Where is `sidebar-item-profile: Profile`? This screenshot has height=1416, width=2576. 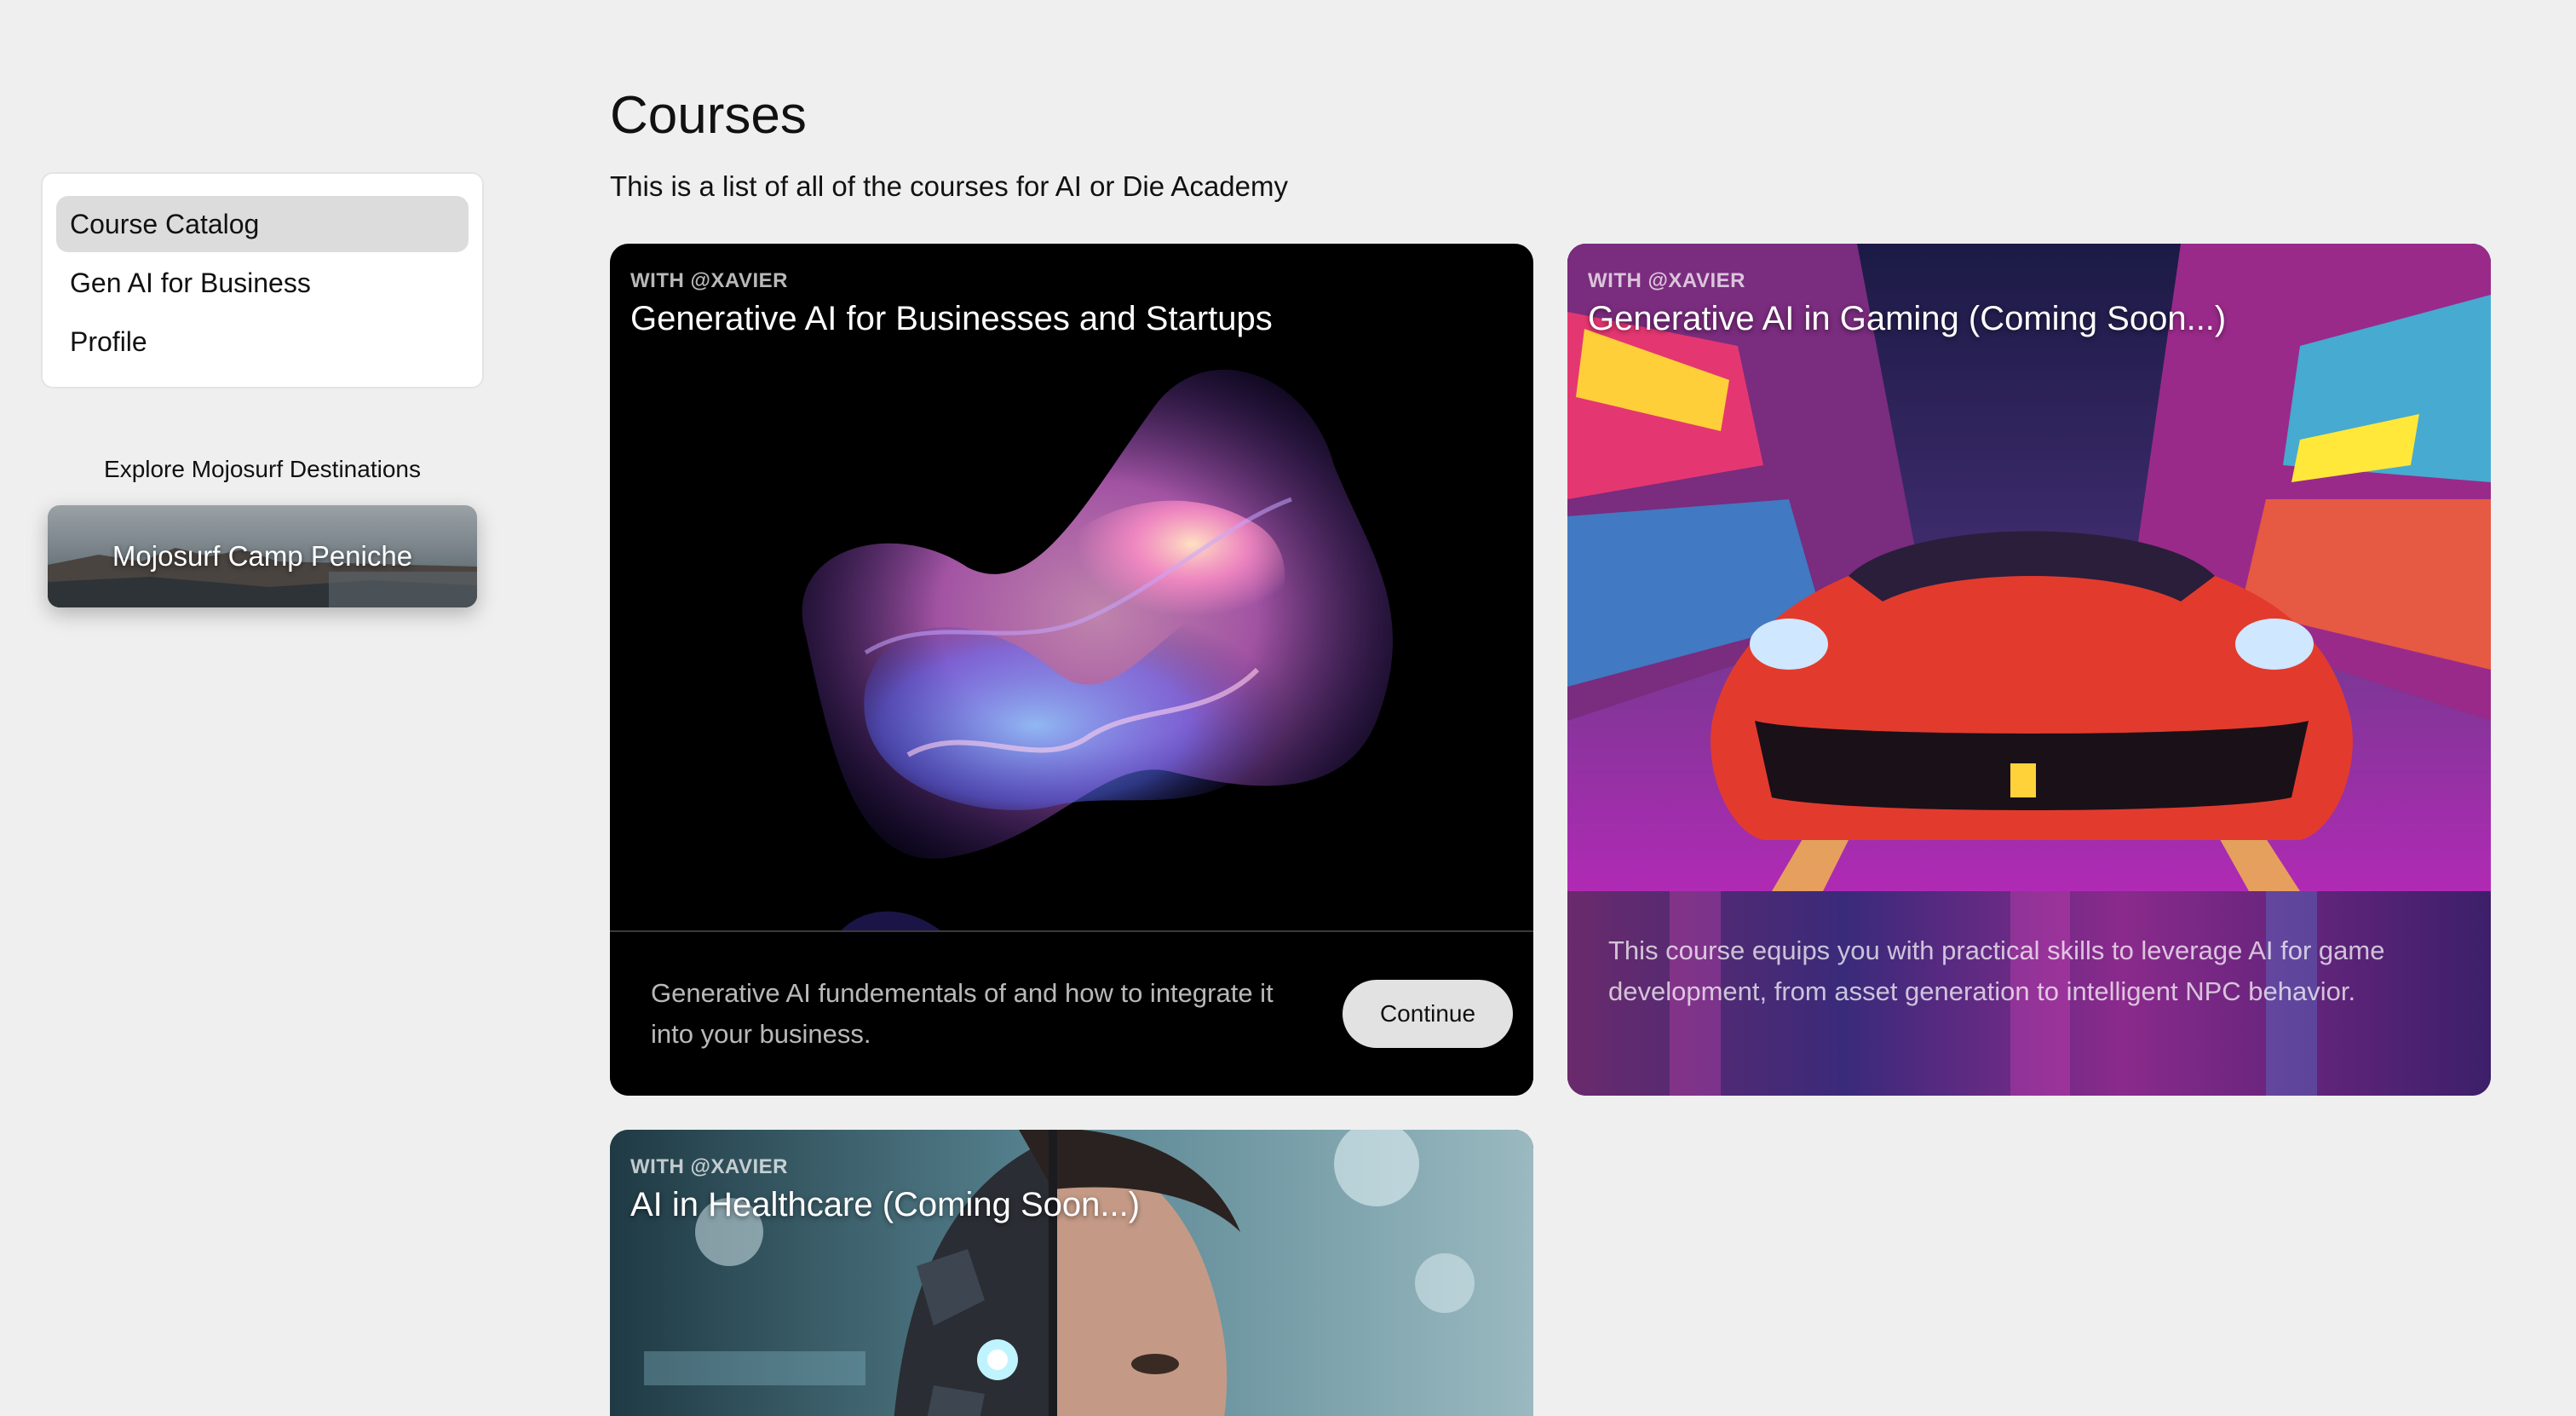 sidebar-item-profile: Profile is located at coordinates (262, 342).